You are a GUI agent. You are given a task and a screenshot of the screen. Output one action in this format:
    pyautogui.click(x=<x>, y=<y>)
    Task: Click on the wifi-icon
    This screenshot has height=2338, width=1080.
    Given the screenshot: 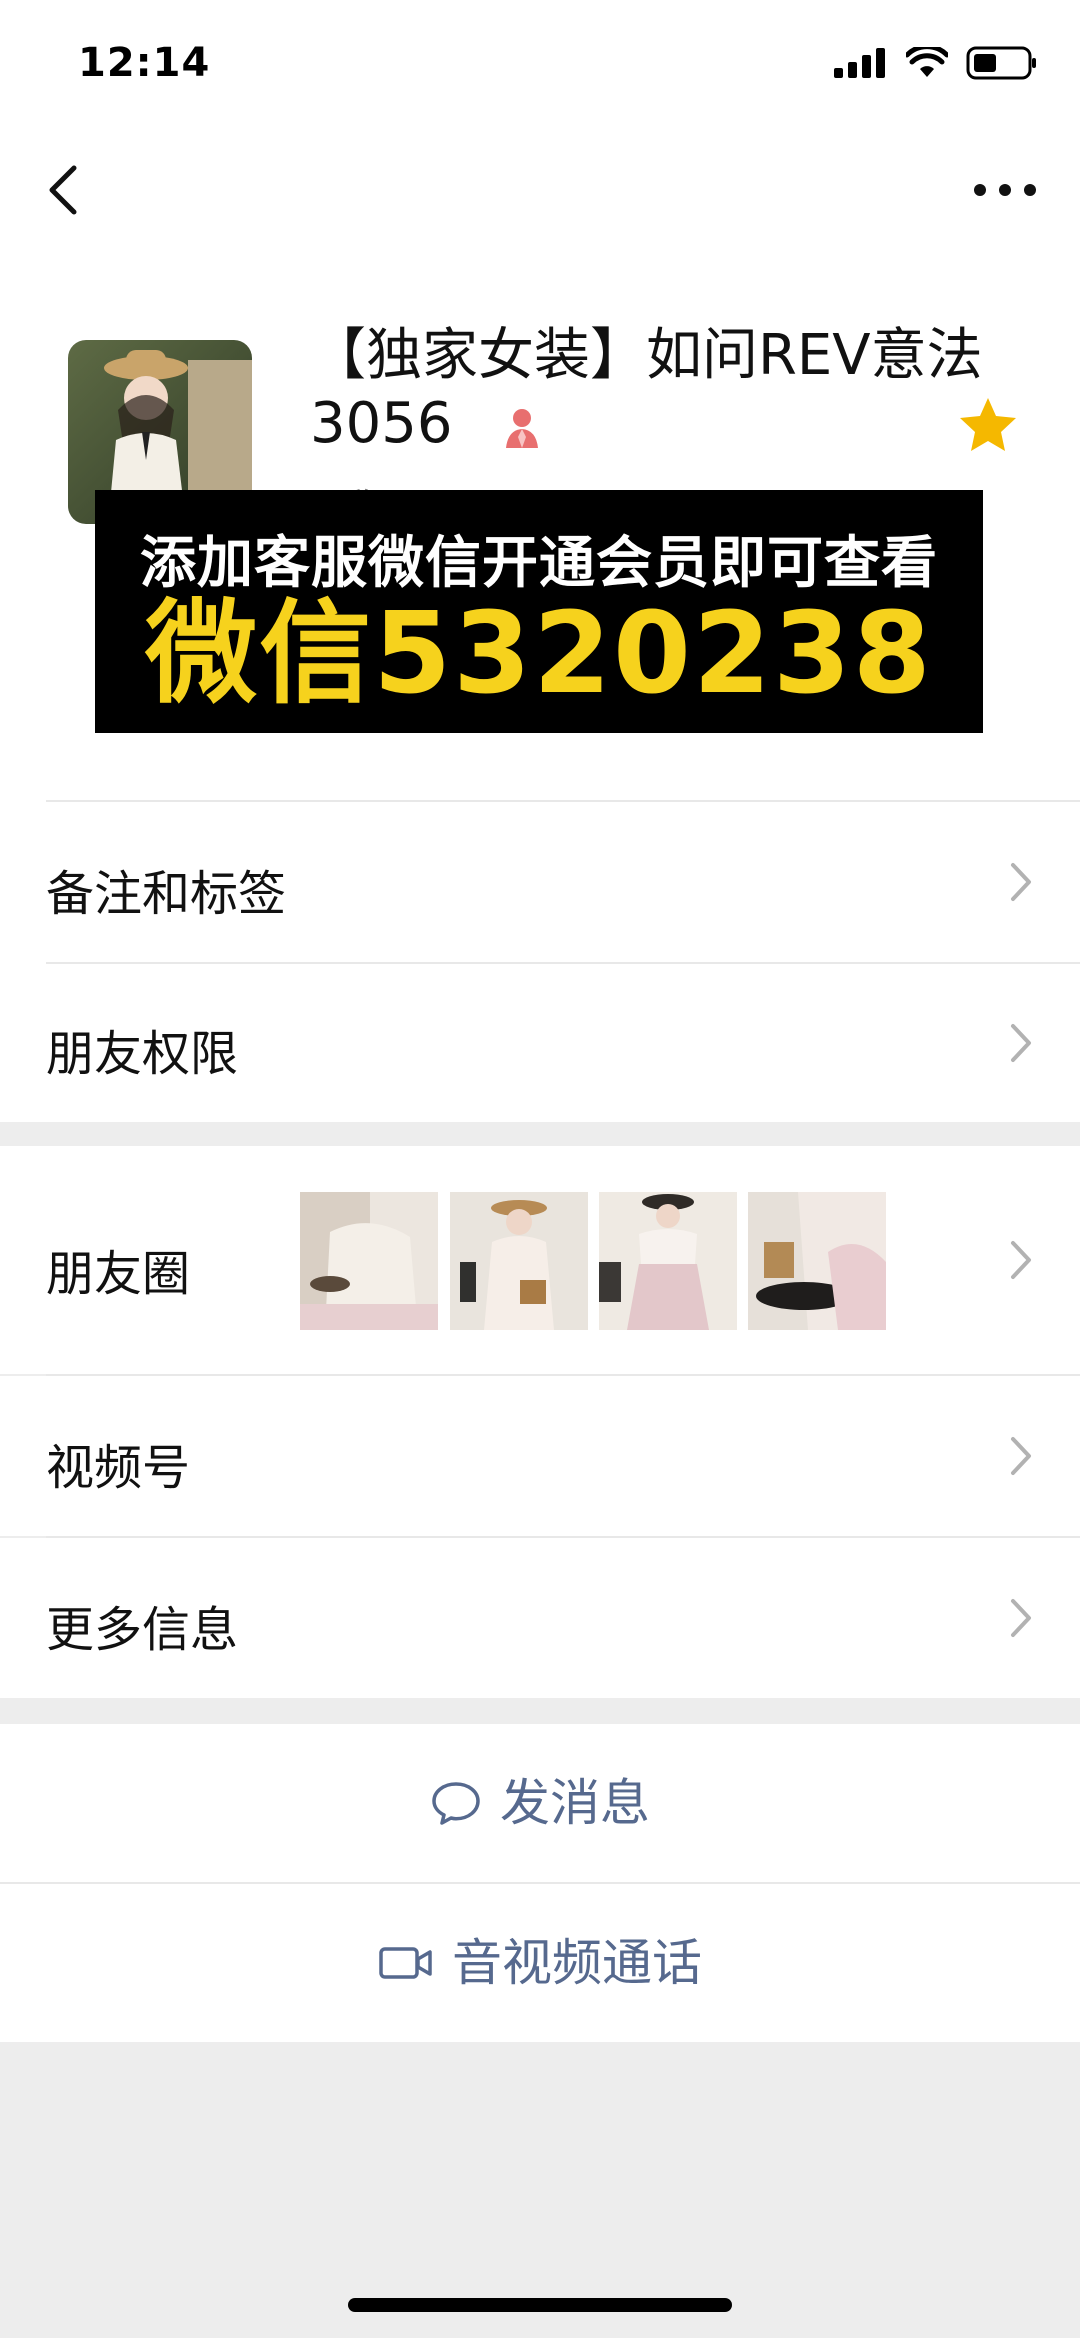 What is the action you would take?
    pyautogui.click(x=927, y=62)
    